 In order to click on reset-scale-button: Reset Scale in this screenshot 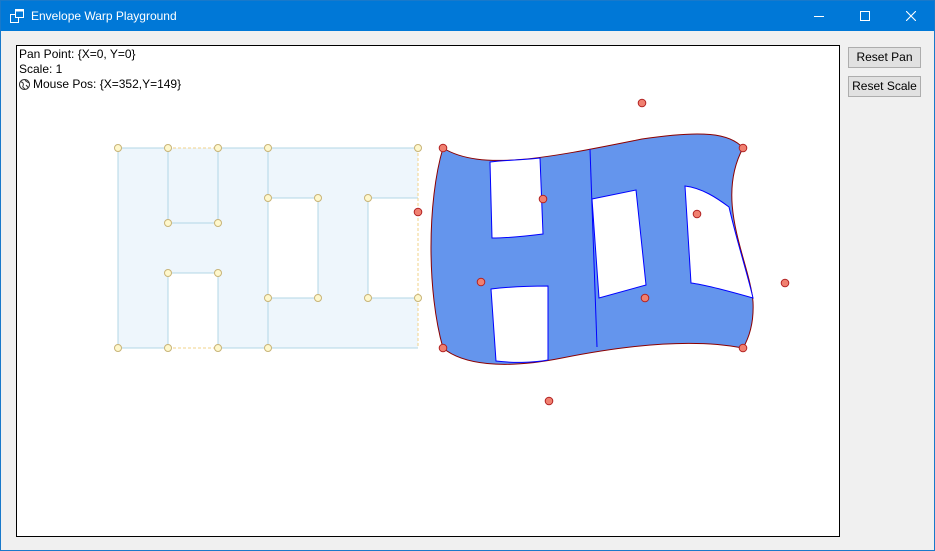, I will do `click(884, 86)`.